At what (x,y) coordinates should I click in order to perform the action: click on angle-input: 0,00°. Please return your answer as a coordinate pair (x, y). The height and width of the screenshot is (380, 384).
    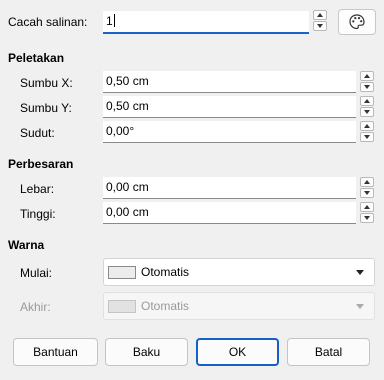
    Looking at the image, I should click on (229, 132).